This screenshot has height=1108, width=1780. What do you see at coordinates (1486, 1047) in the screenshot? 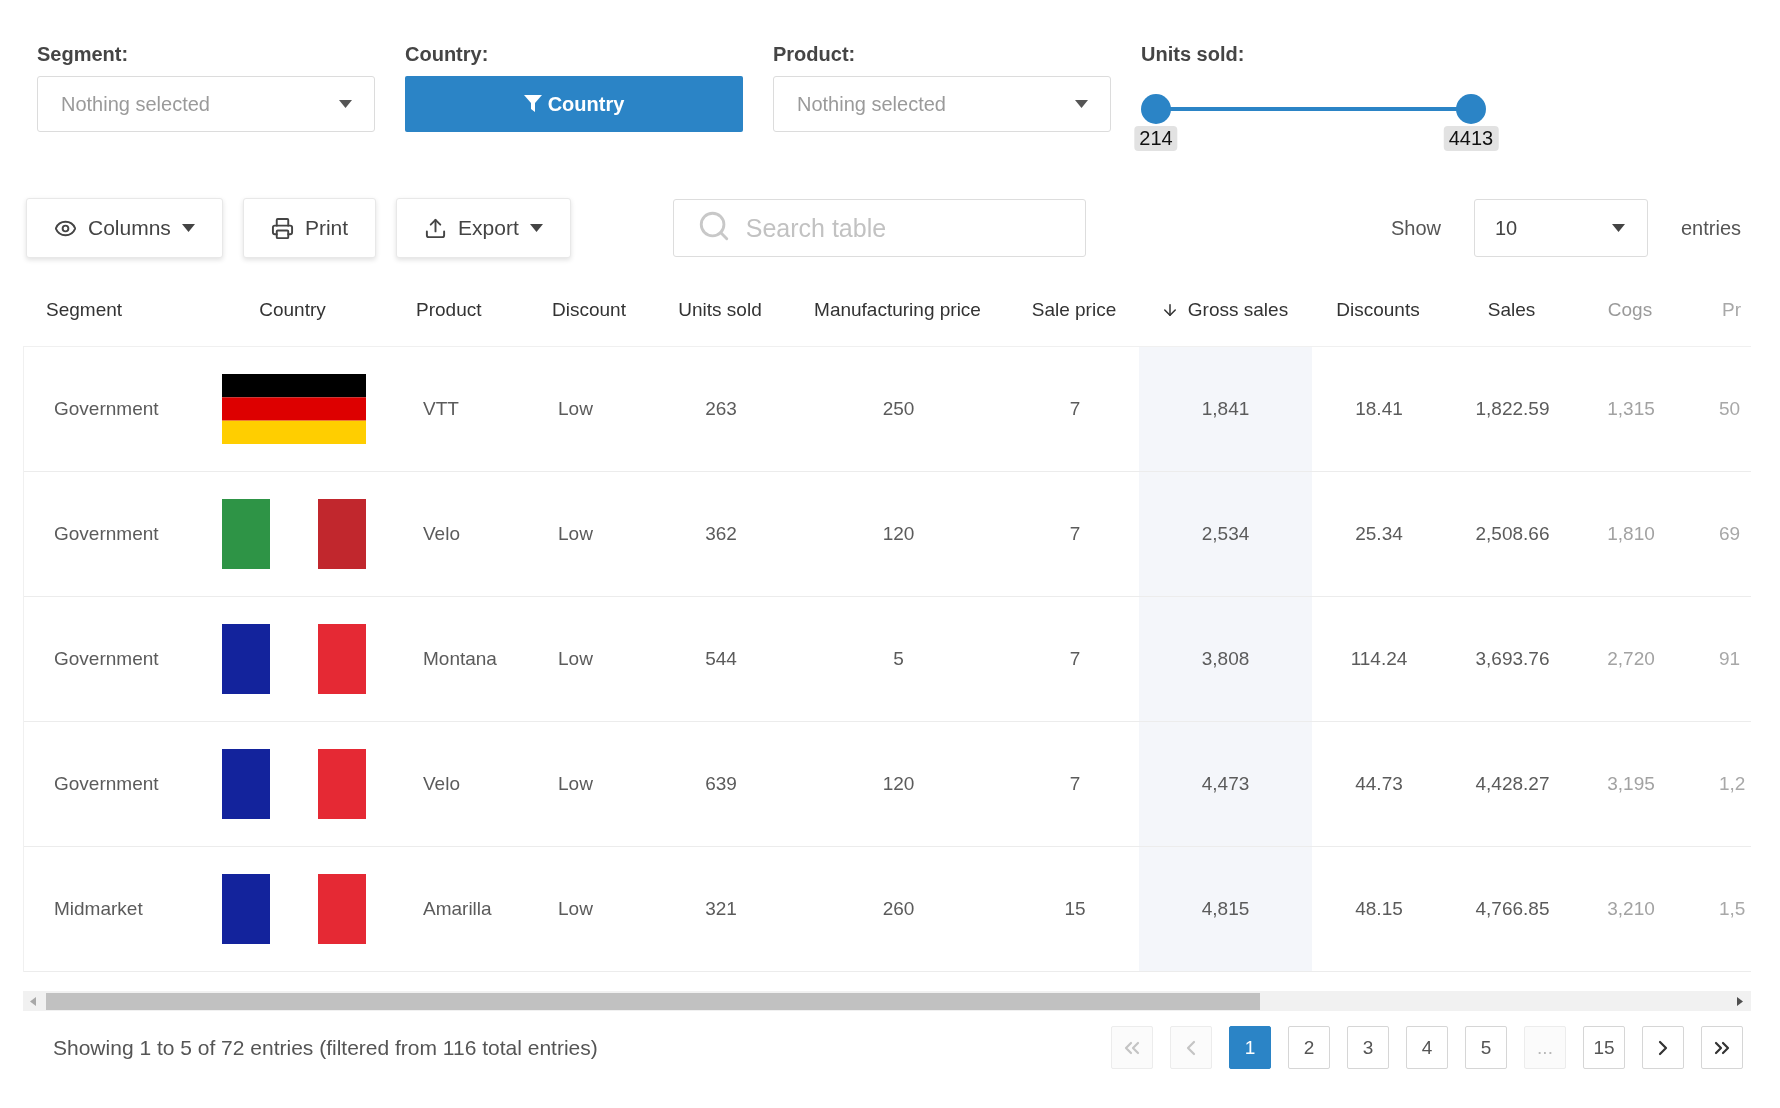
I see `page-button: 5` at bounding box center [1486, 1047].